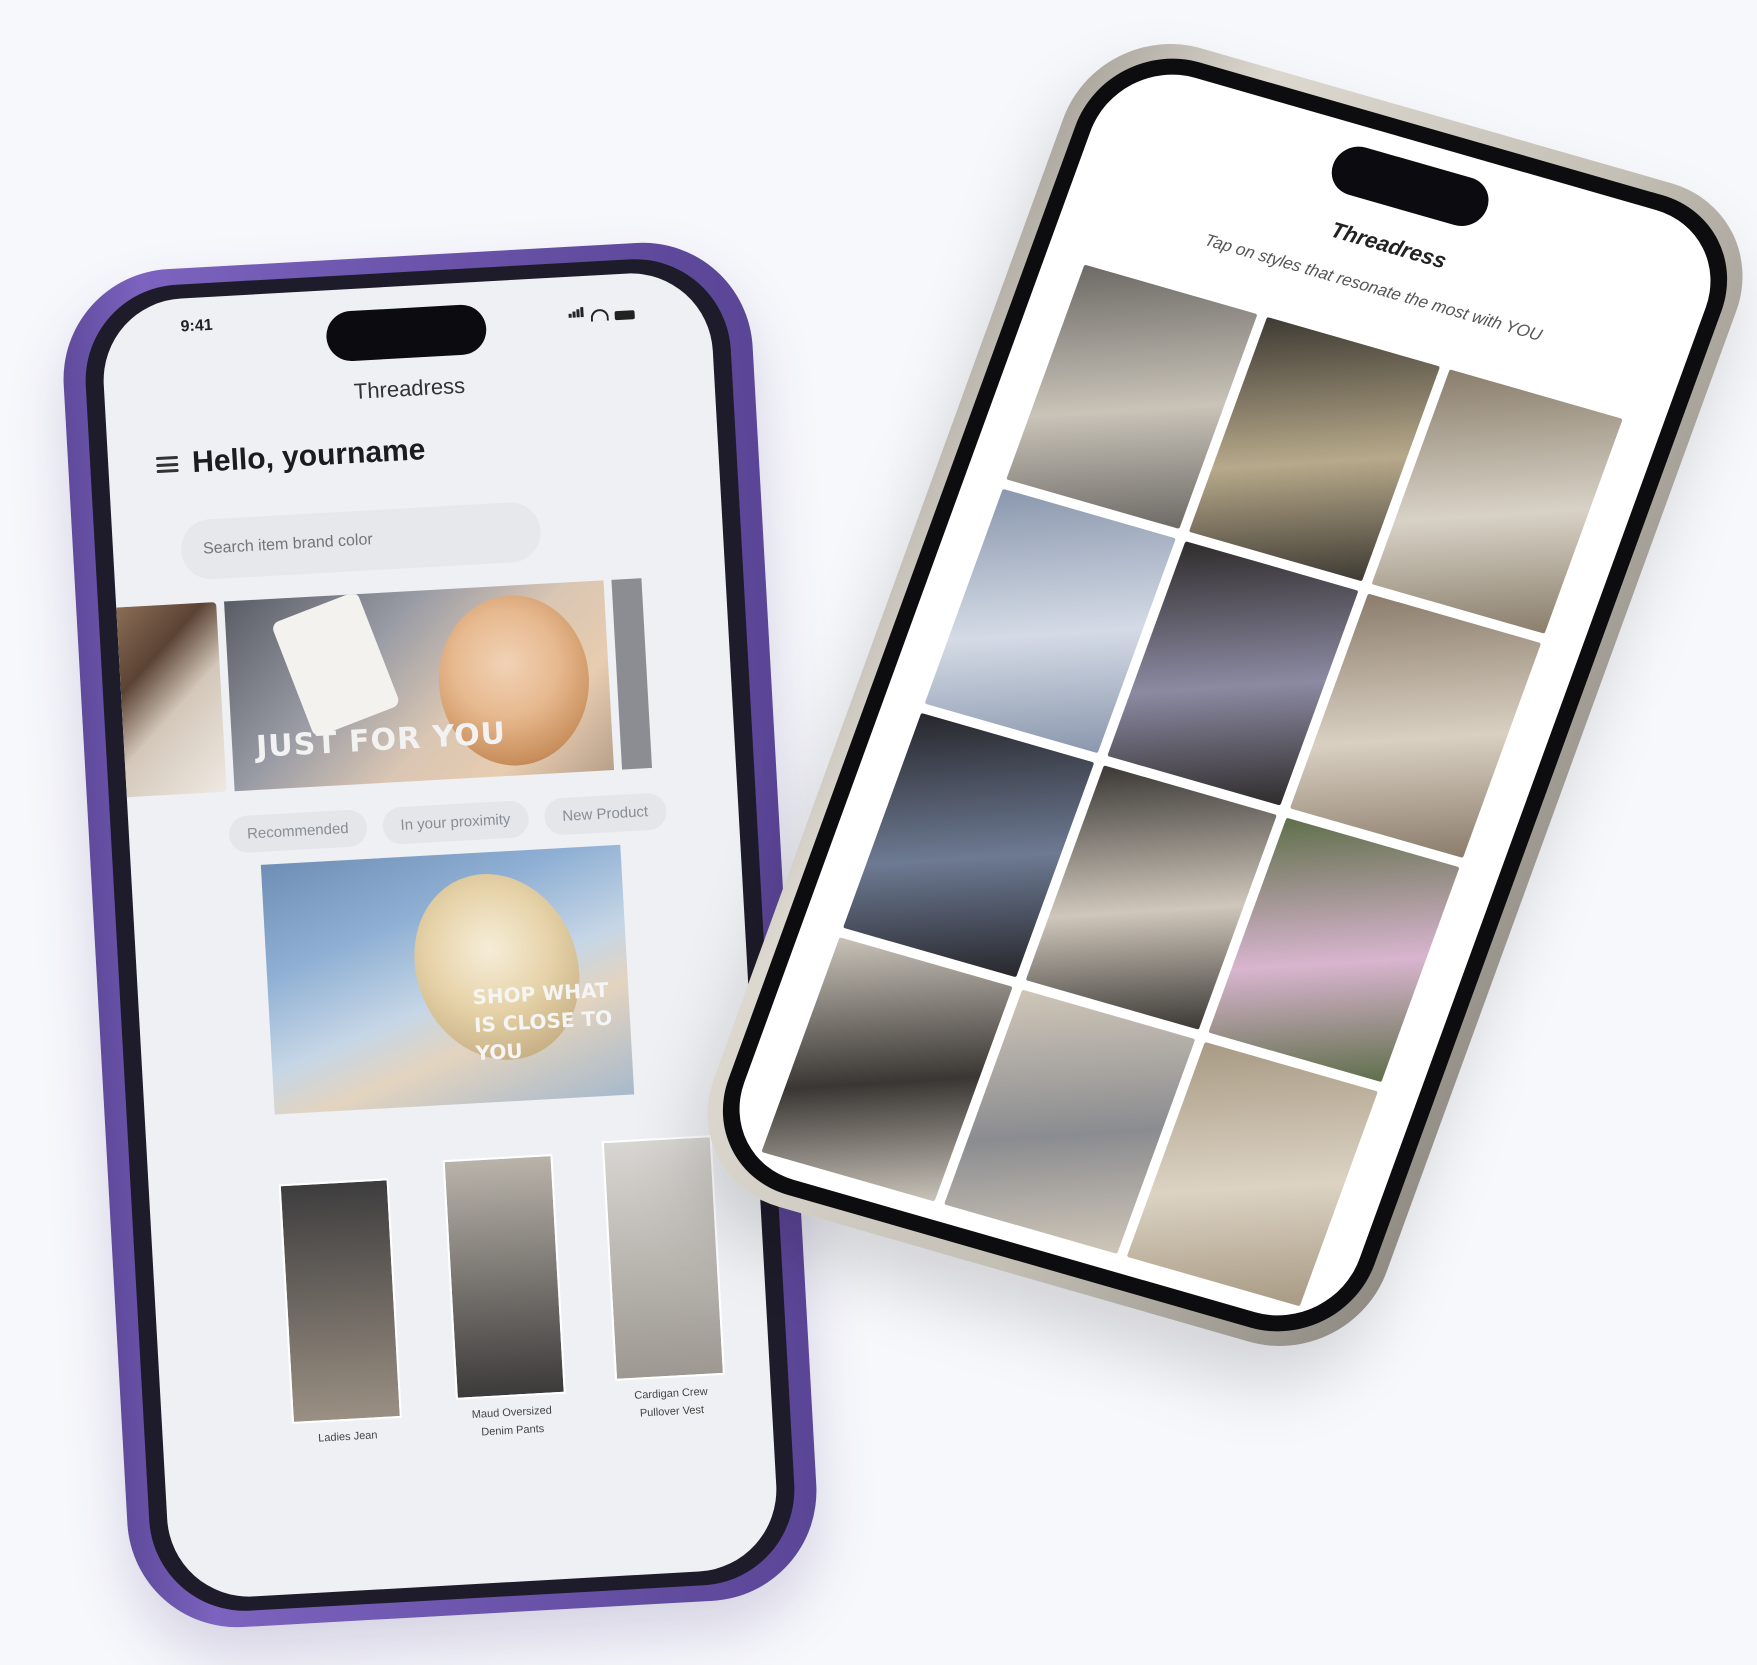 This screenshot has width=1757, height=1665. Describe the element at coordinates (171, 699) in the screenshot. I see `banner-prev-image` at that location.